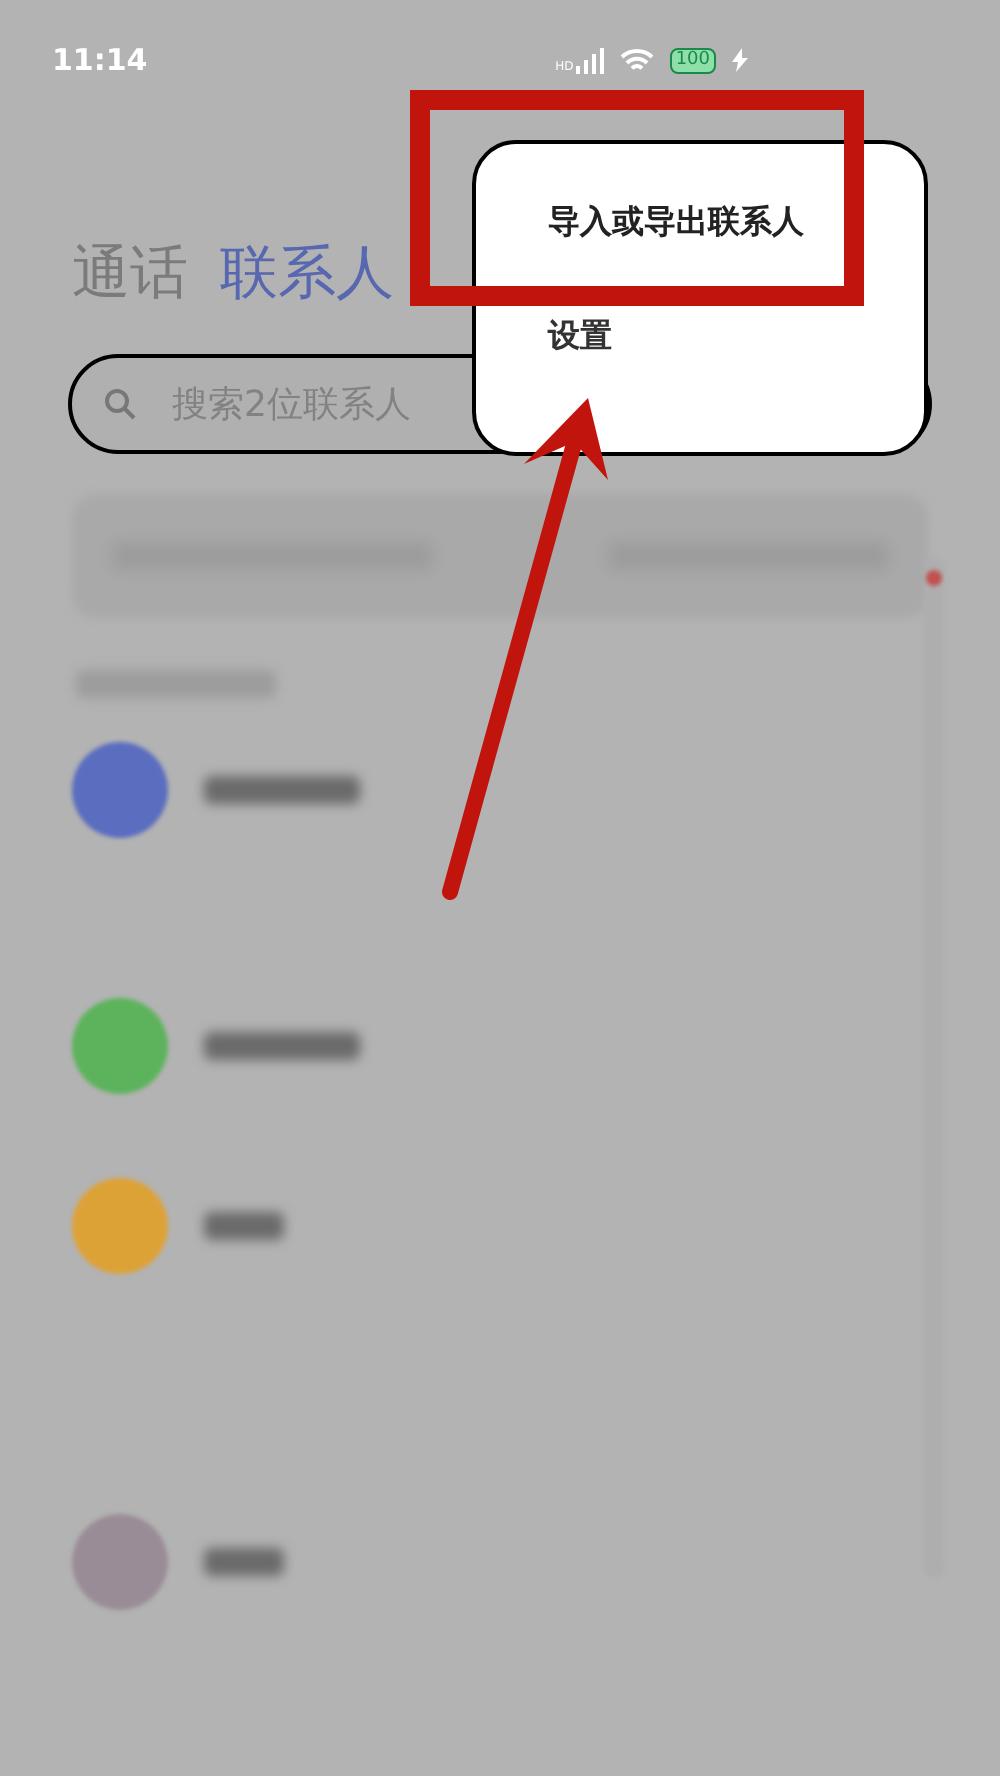 This screenshot has width=1000, height=1776. Describe the element at coordinates (736, 221) in the screenshot. I see `menu-item: 导入或导出联系人` at that location.